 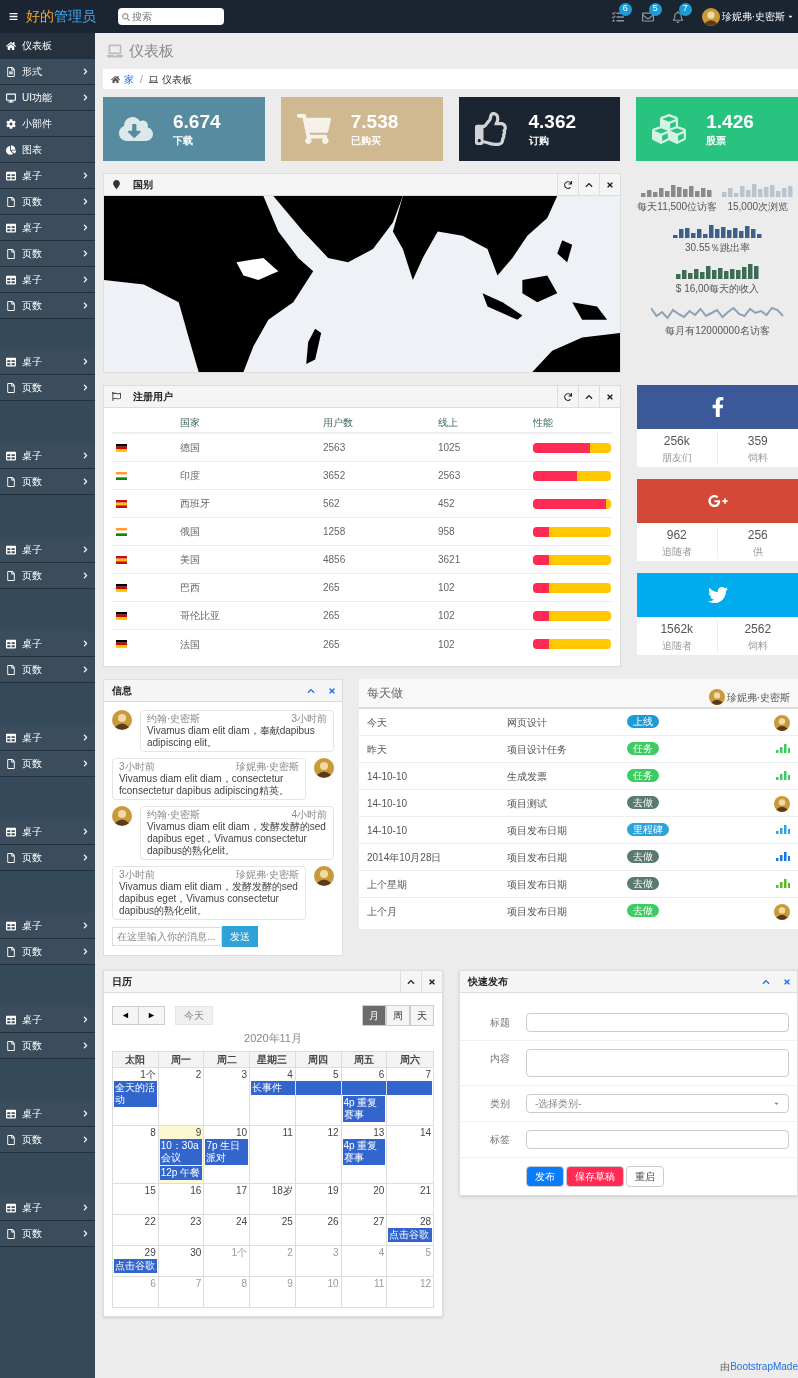 I want to click on day-cell: 23, so click(x=181, y=1229).